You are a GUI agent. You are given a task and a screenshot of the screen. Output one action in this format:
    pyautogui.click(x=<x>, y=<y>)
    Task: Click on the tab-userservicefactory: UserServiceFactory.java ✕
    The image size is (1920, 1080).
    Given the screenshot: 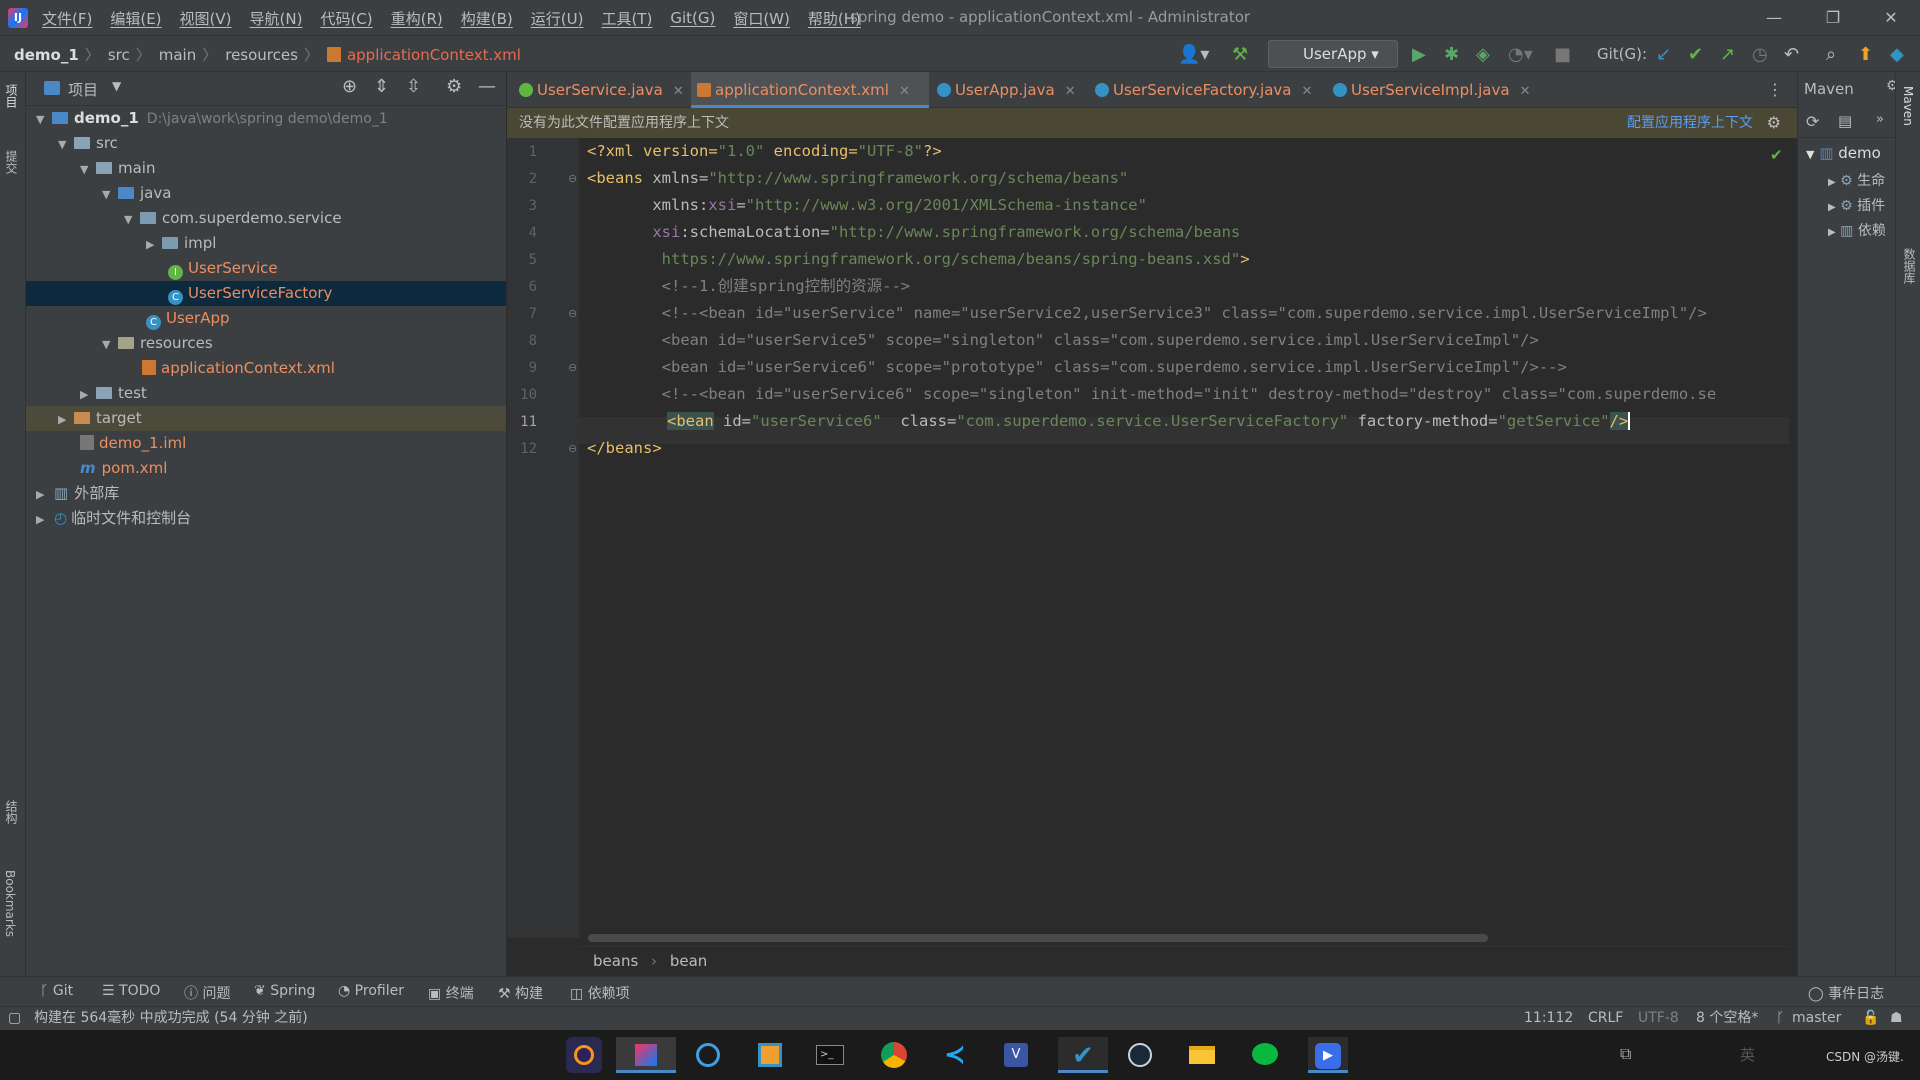 What is the action you would take?
    pyautogui.click(x=1205, y=90)
    